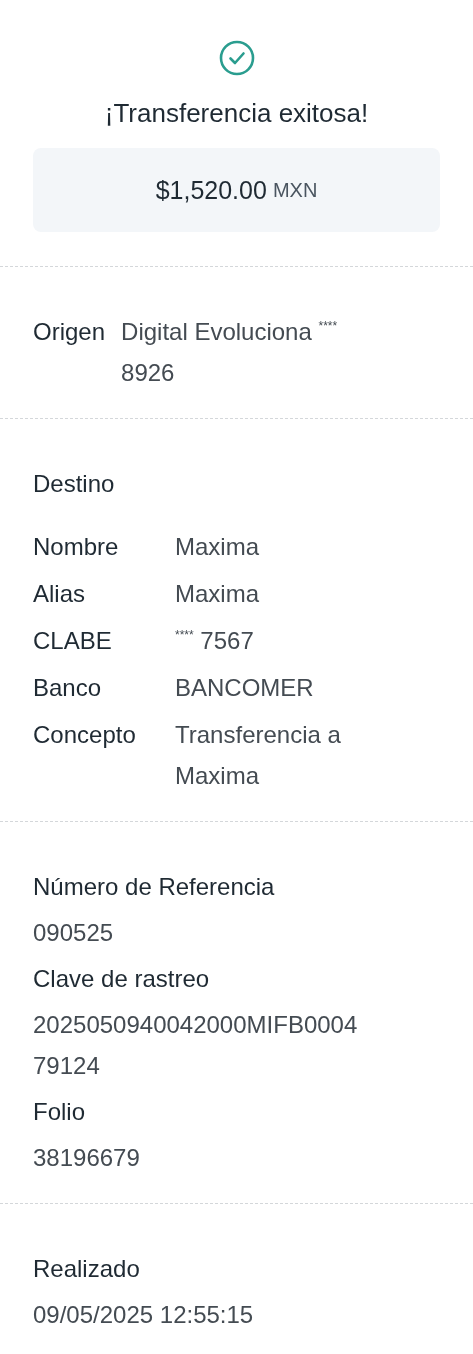 This screenshot has width=473, height=1354. I want to click on currency-code: MXN, so click(295, 190).